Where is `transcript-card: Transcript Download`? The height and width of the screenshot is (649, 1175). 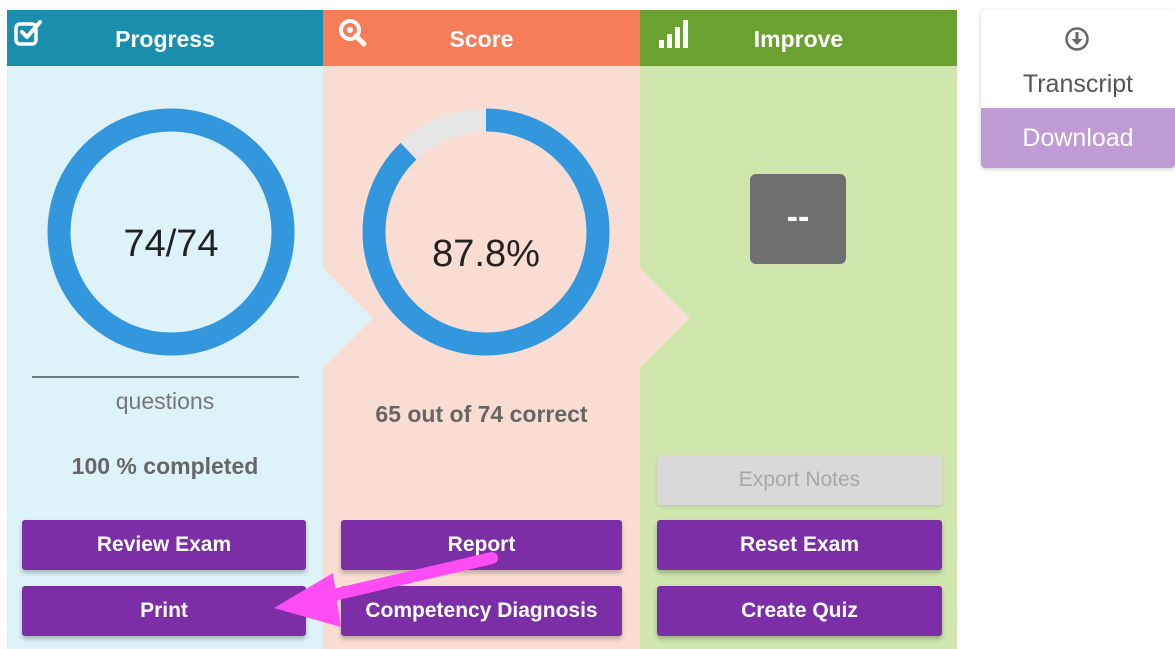 transcript-card: Transcript Download is located at coordinates (1078, 89).